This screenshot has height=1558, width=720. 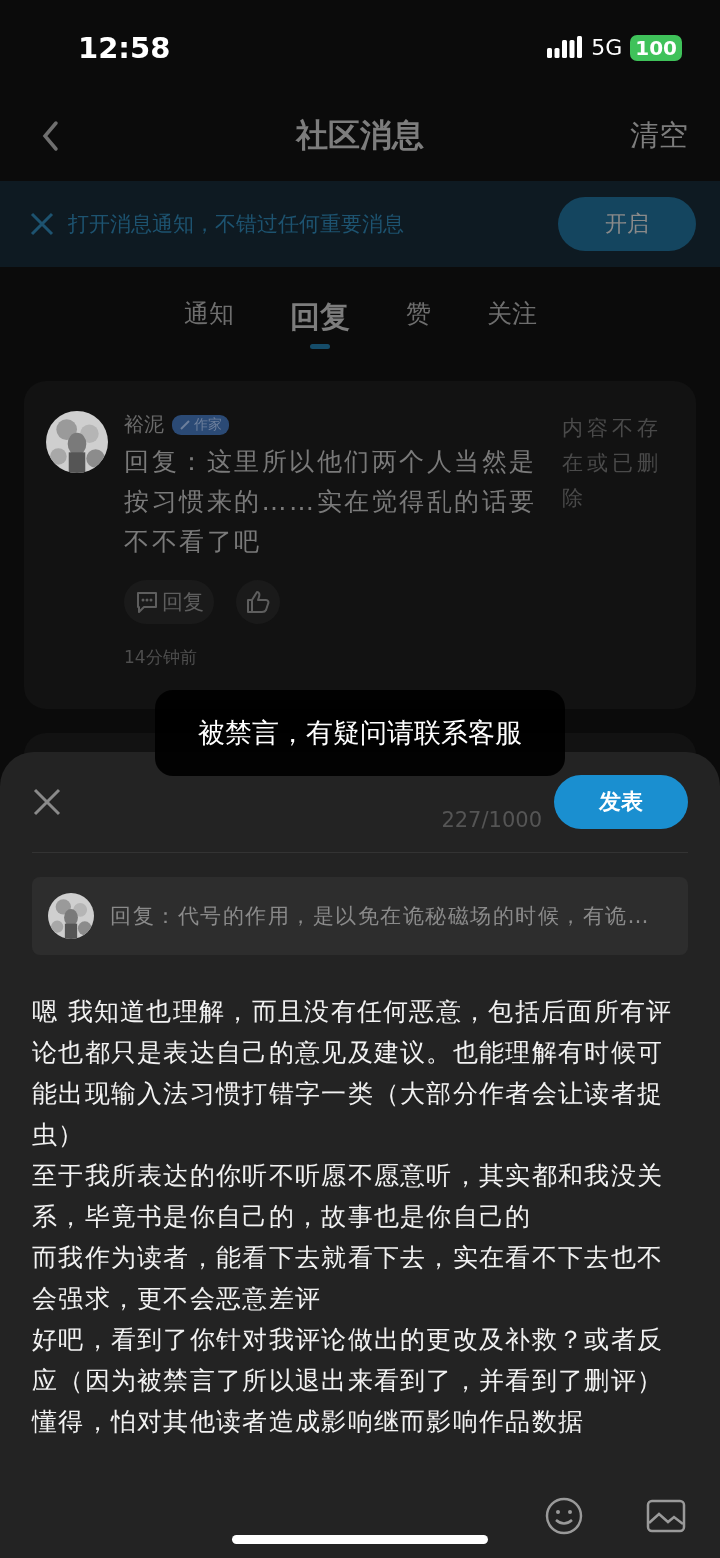 I want to click on tab: 回复, so click(x=319, y=327).